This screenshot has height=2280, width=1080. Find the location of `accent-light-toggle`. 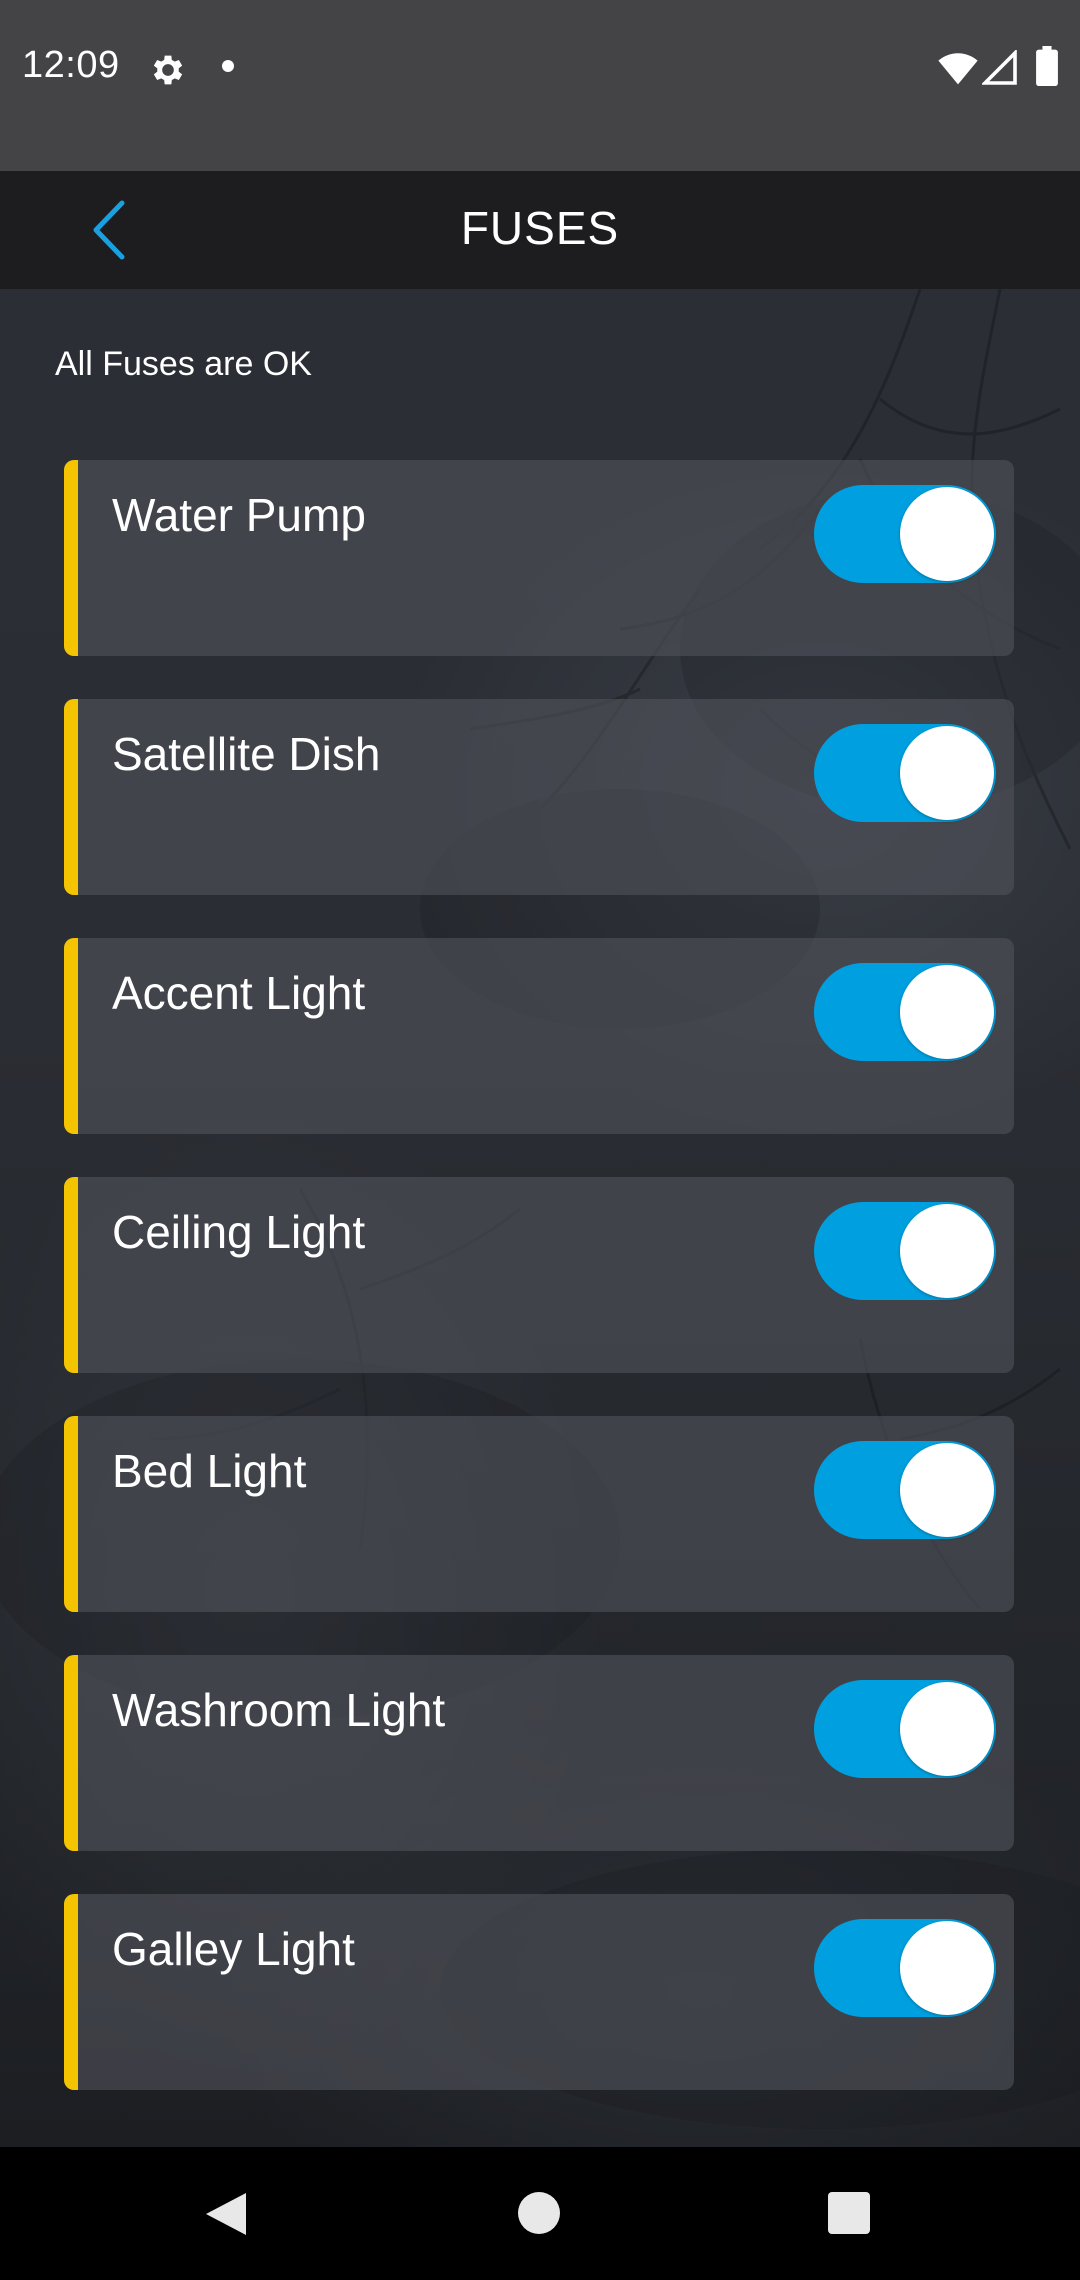

accent-light-toggle is located at coordinates (905, 1012).